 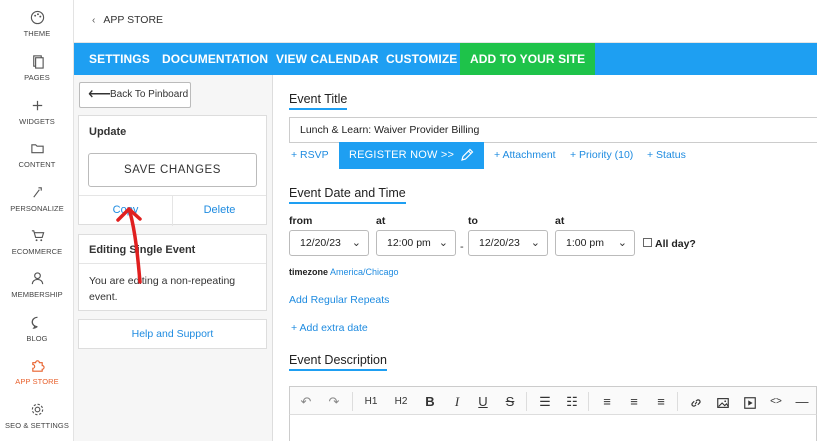 What do you see at coordinates (37, 19) in the screenshot?
I see `palette-icon` at bounding box center [37, 19].